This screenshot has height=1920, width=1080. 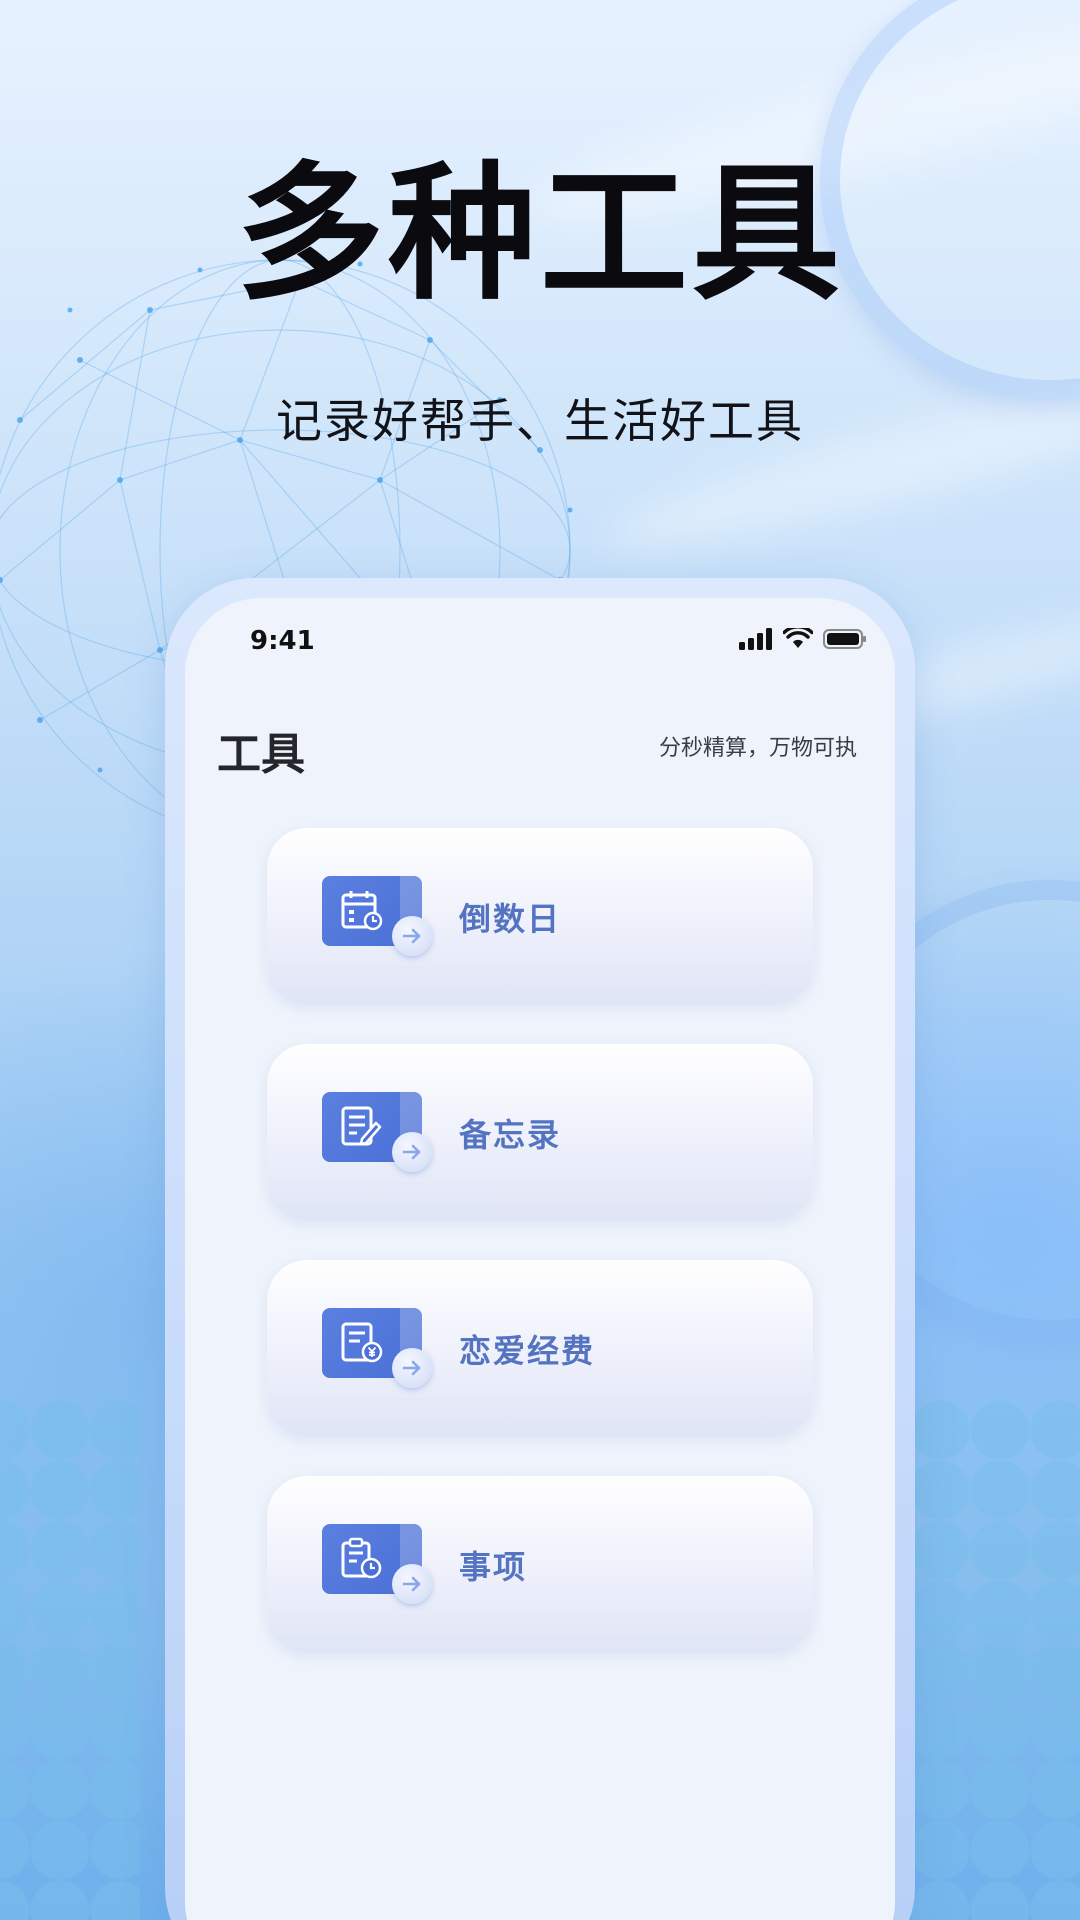 I want to click on tool-label: 恋爱经费, so click(x=527, y=1351).